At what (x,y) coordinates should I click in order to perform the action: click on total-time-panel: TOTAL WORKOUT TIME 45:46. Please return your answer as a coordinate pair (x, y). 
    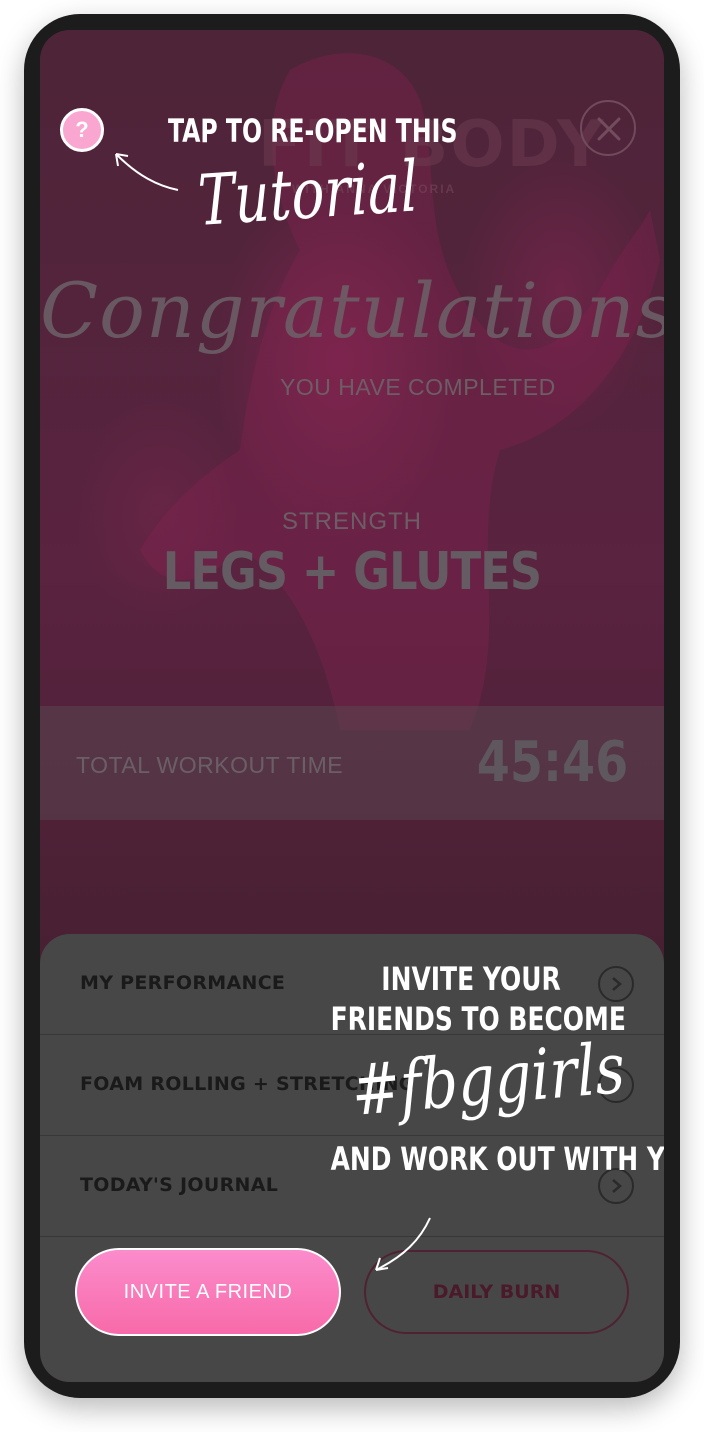
    Looking at the image, I should click on (352, 763).